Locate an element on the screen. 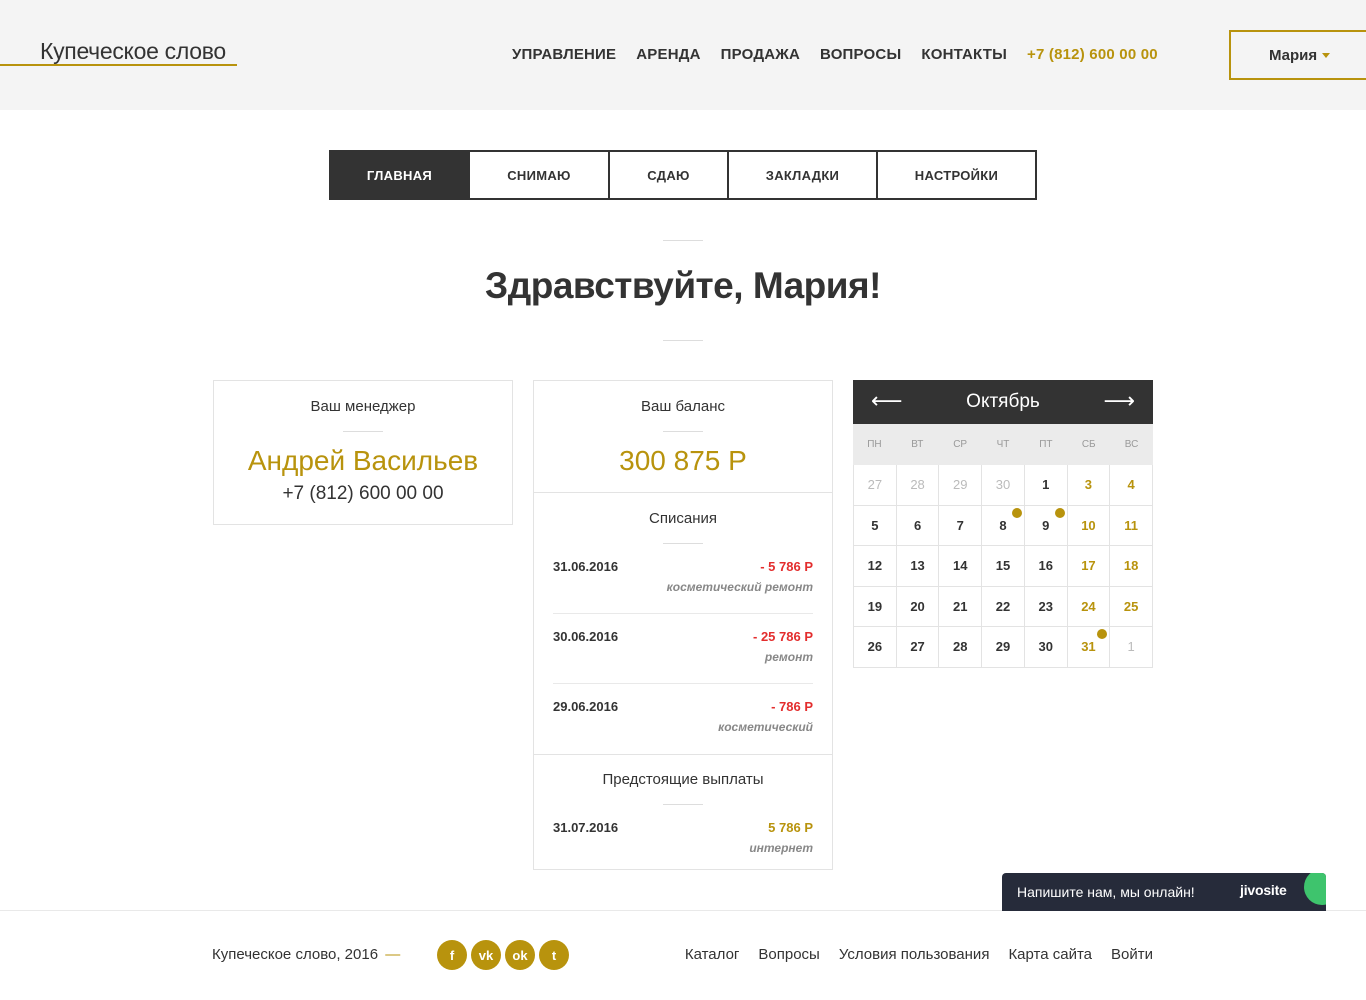  calendar-day: 4 is located at coordinates (1131, 485).